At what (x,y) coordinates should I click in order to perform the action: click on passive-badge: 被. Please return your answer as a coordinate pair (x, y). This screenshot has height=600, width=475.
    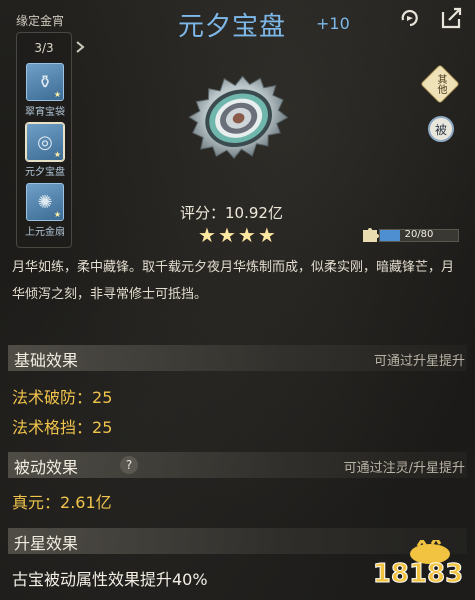
    Looking at the image, I should click on (441, 129).